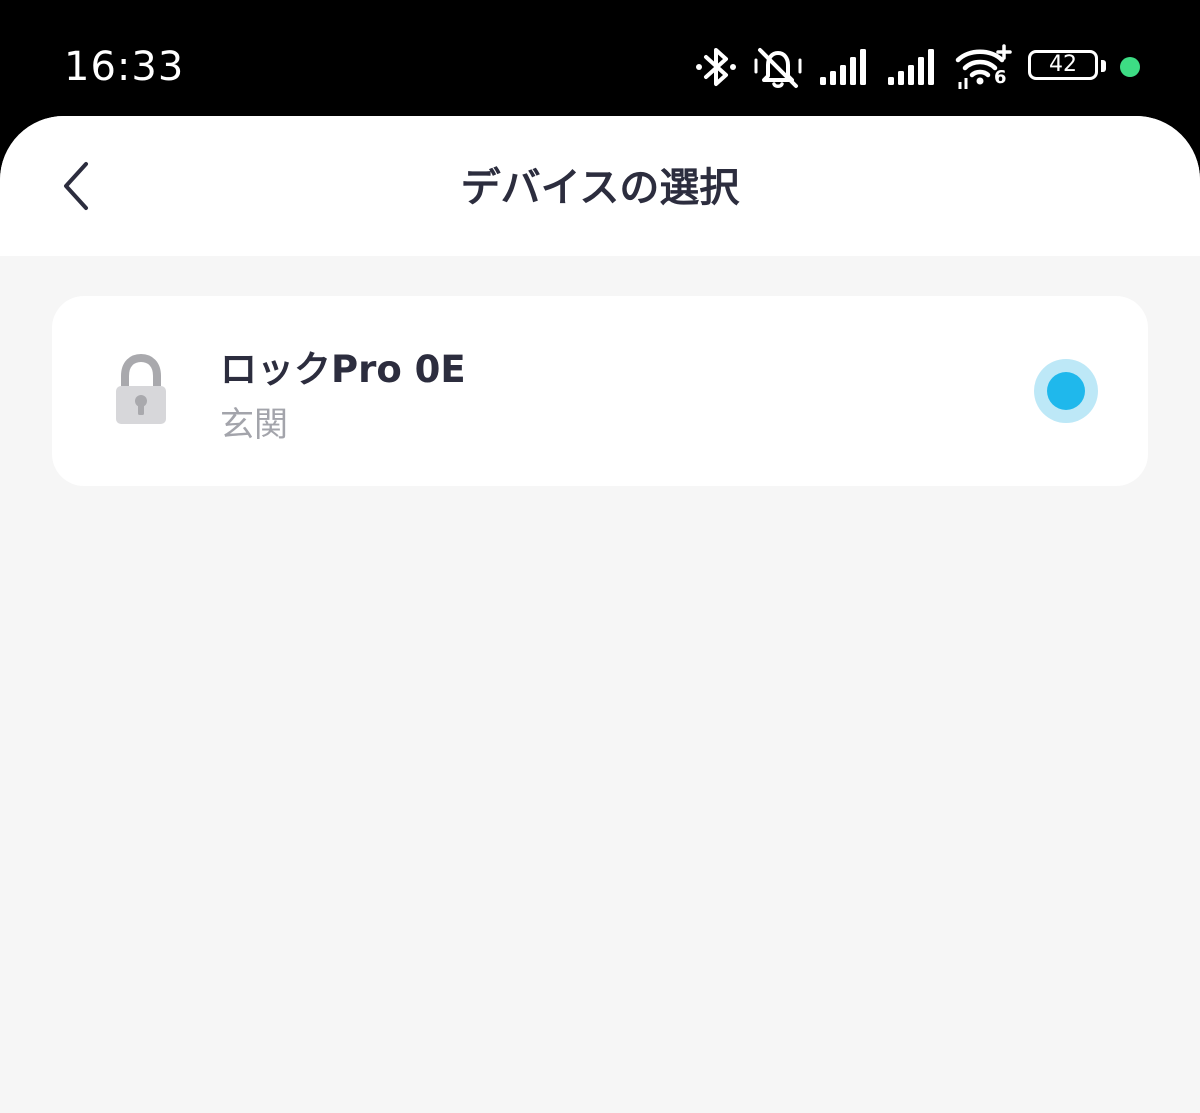 The width and height of the screenshot is (1200, 1113). What do you see at coordinates (778, 68) in the screenshot?
I see `silent-mode-icon` at bounding box center [778, 68].